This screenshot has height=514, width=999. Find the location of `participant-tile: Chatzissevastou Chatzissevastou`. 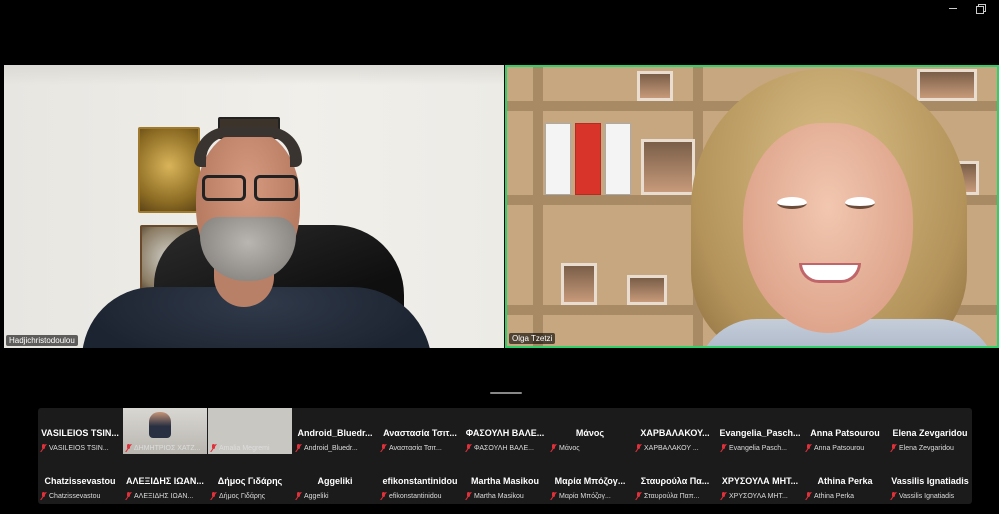

participant-tile: Chatzissevastou Chatzissevastou is located at coordinates (80, 479).